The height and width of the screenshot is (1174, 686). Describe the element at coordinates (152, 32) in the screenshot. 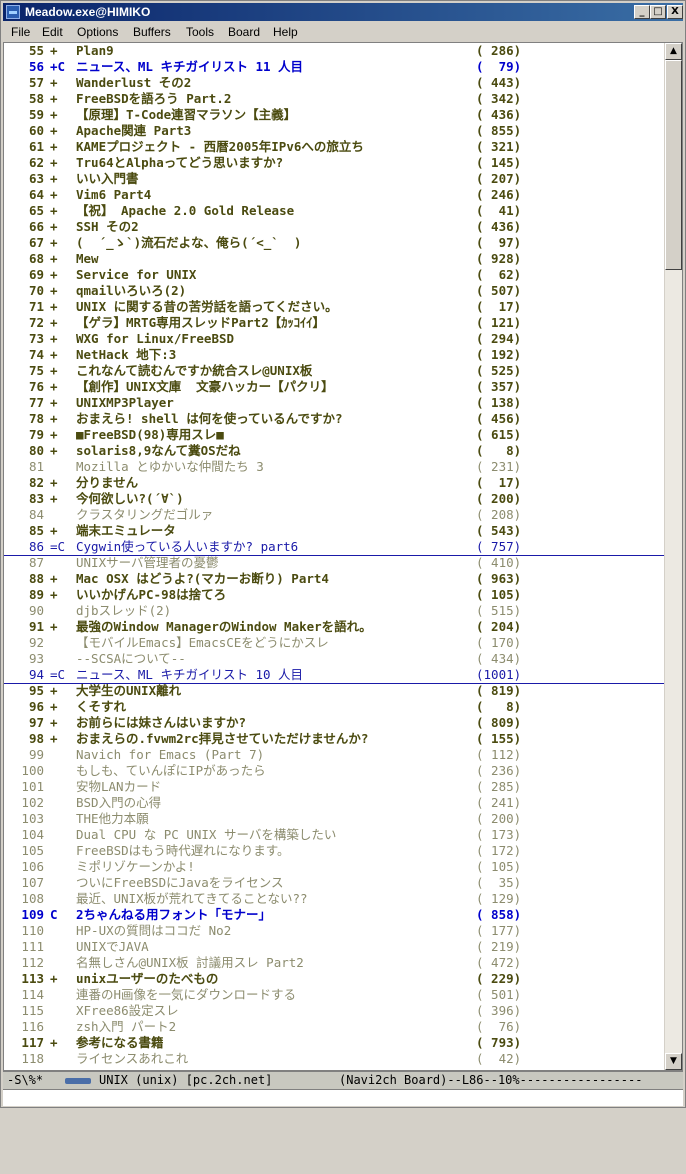

I see `menu-buffers: Buffers` at that location.